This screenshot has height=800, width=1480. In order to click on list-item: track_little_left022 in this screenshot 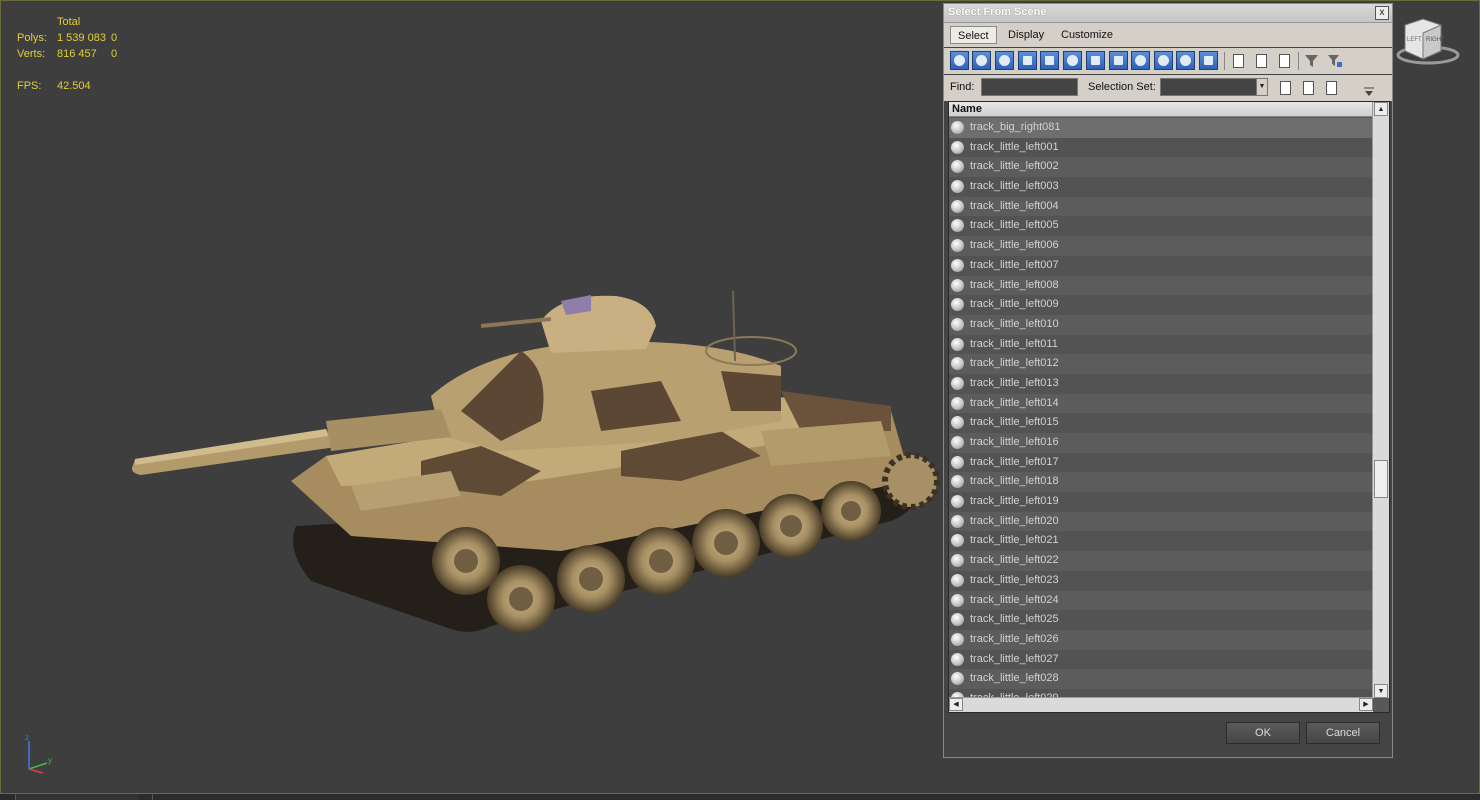, I will do `click(1161, 561)`.